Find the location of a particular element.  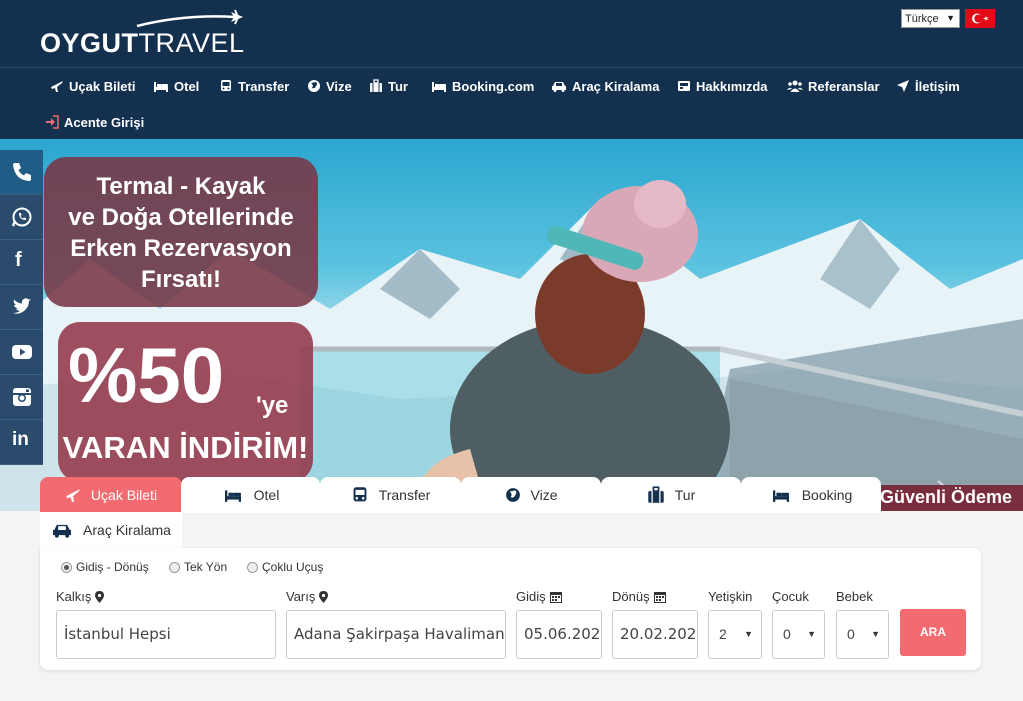

tab-vize: Vize is located at coordinates (531, 495).